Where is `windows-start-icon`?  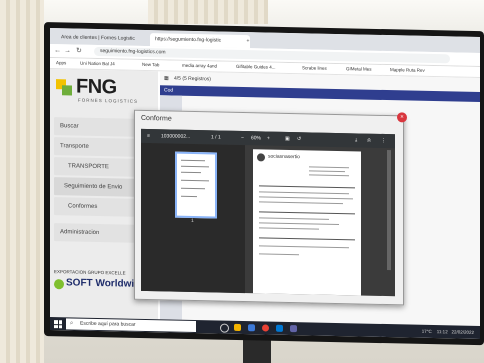 windows-start-icon is located at coordinates (58, 324).